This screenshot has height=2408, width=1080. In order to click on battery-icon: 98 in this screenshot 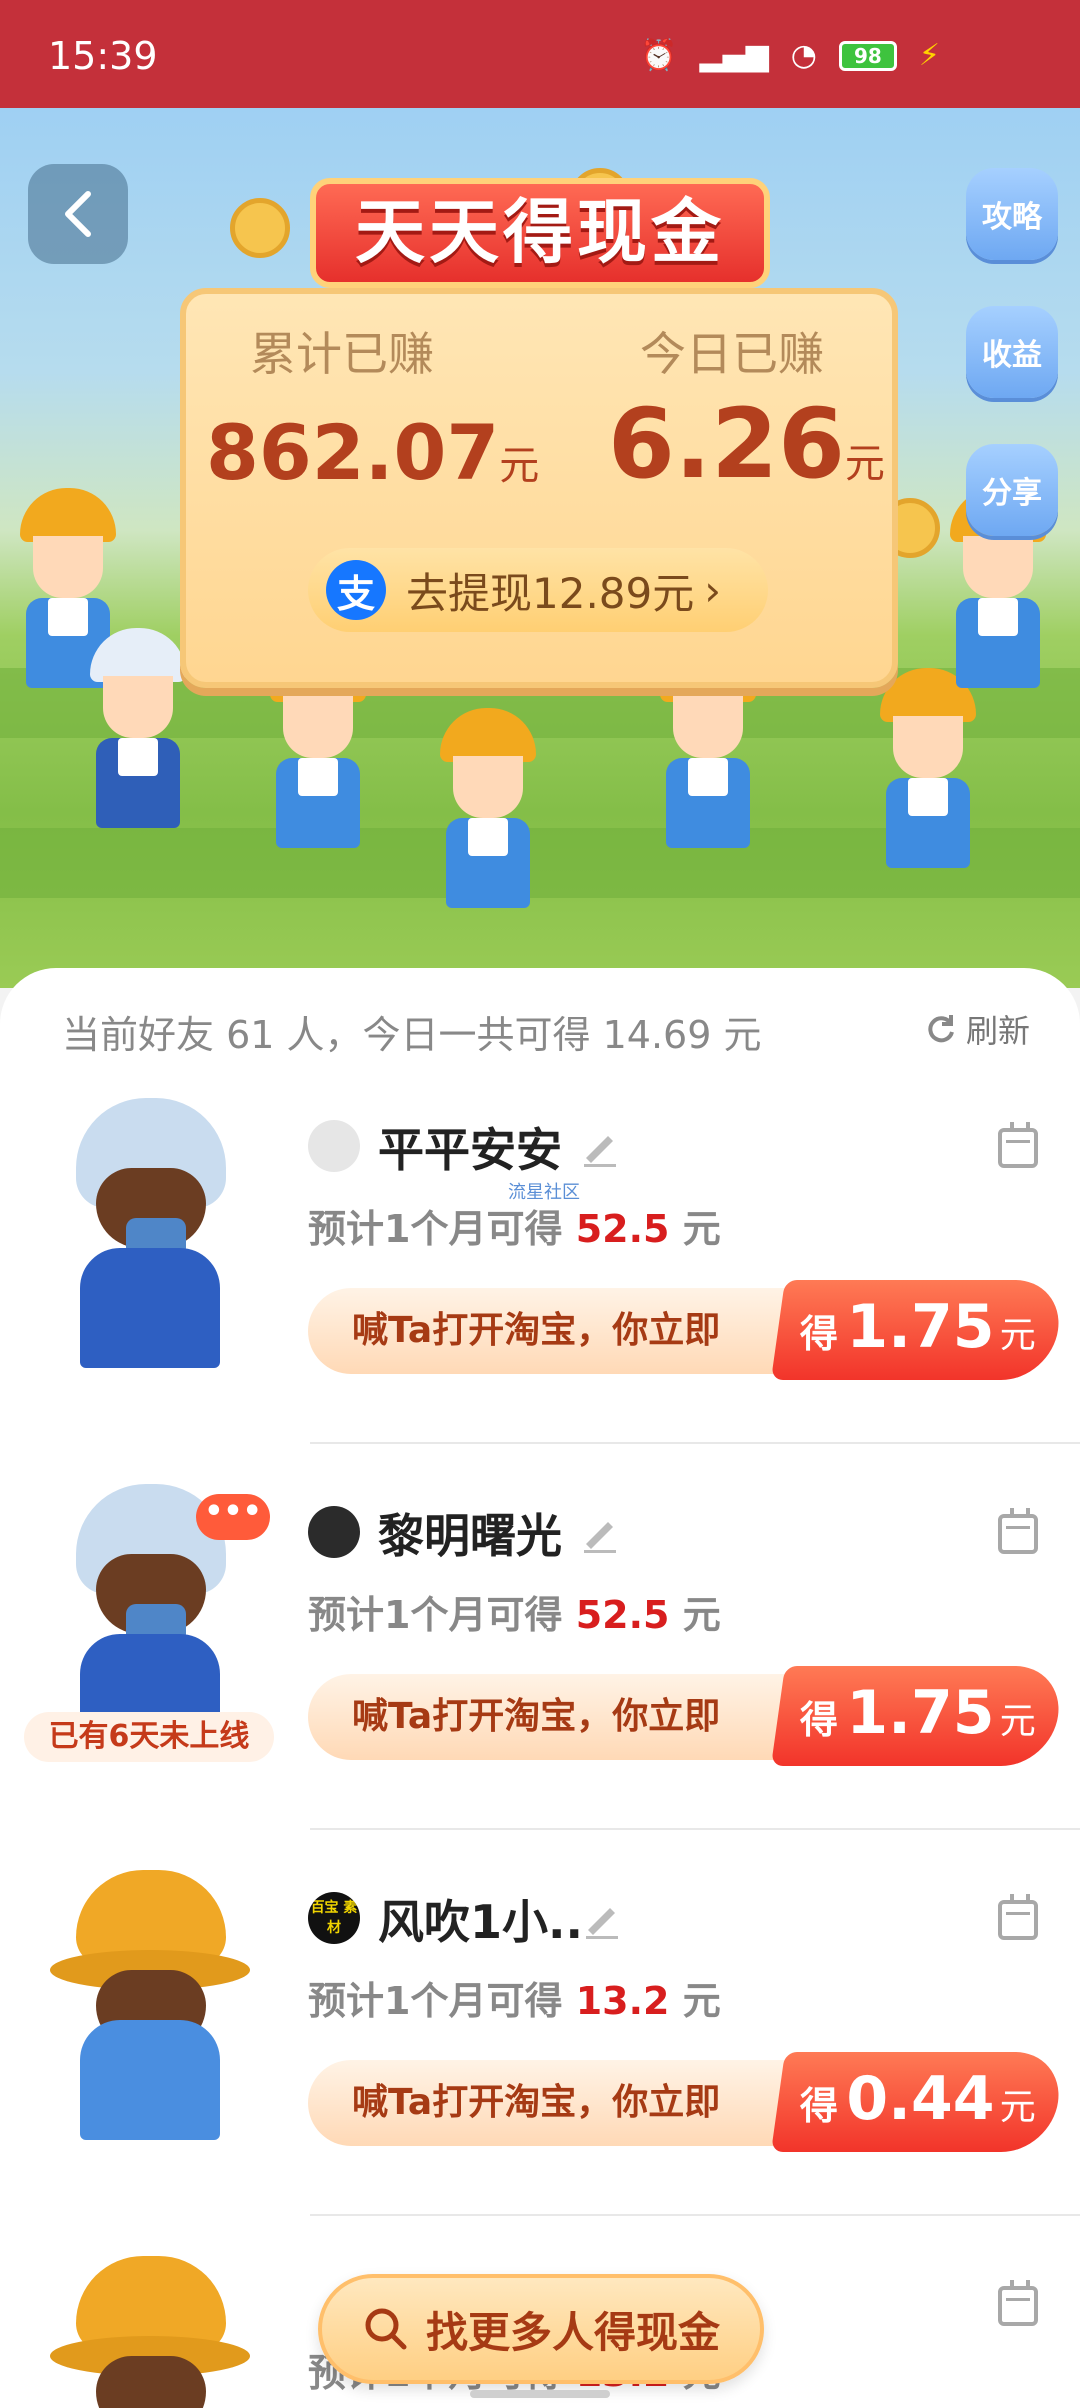, I will do `click(867, 55)`.